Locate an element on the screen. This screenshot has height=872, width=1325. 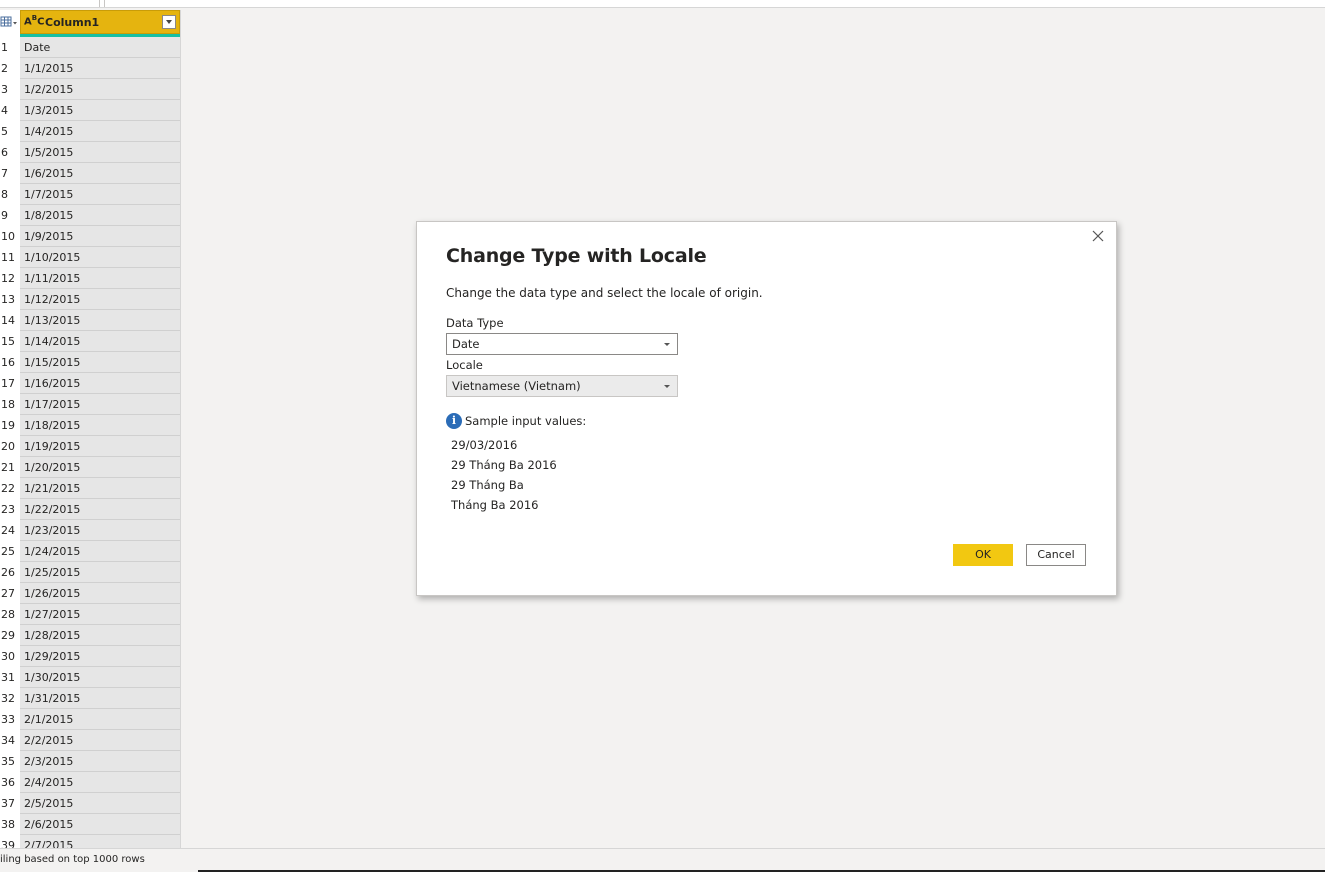
table-row: 11 1/10/2015 is located at coordinates (90, 257).